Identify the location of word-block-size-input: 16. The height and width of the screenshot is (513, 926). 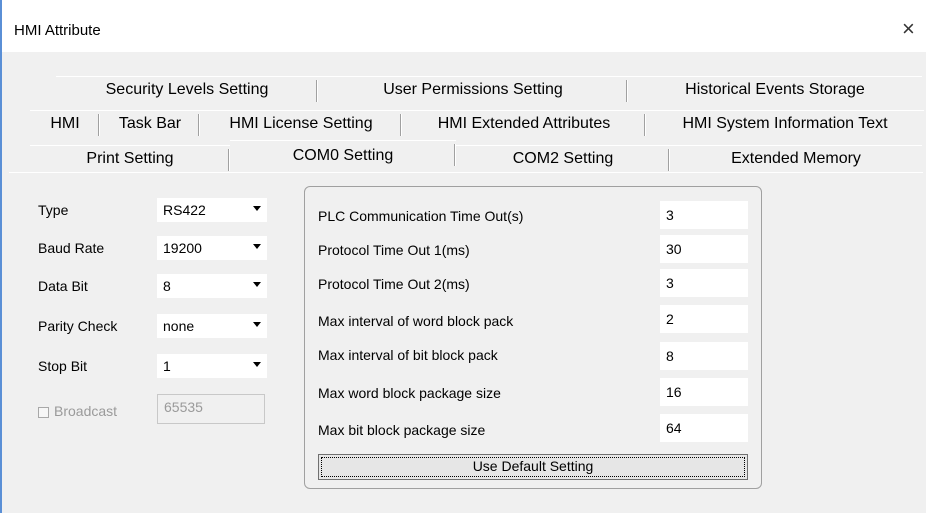
(704, 392).